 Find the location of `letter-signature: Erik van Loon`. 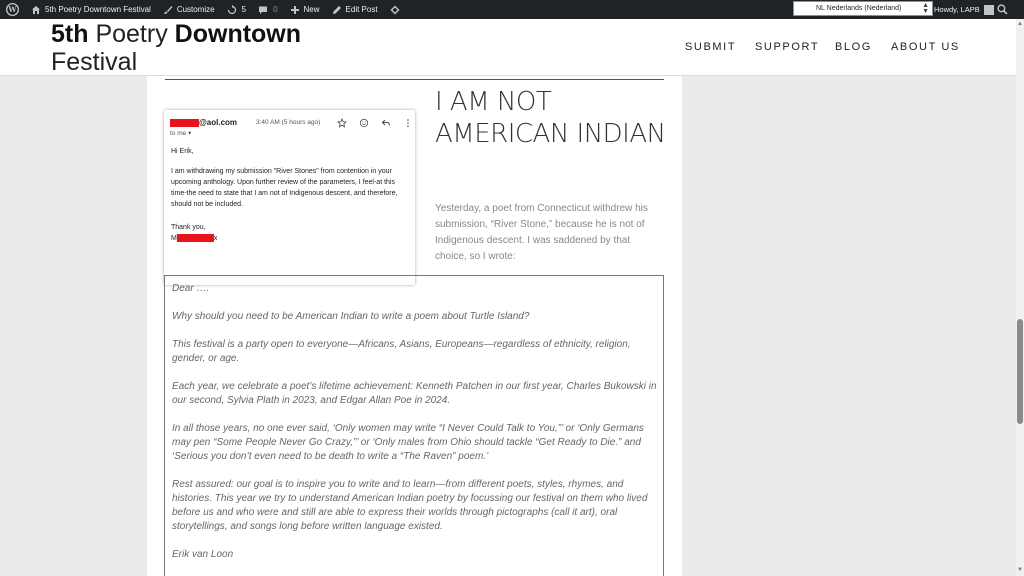

letter-signature: Erik van Loon is located at coordinates (203, 554).